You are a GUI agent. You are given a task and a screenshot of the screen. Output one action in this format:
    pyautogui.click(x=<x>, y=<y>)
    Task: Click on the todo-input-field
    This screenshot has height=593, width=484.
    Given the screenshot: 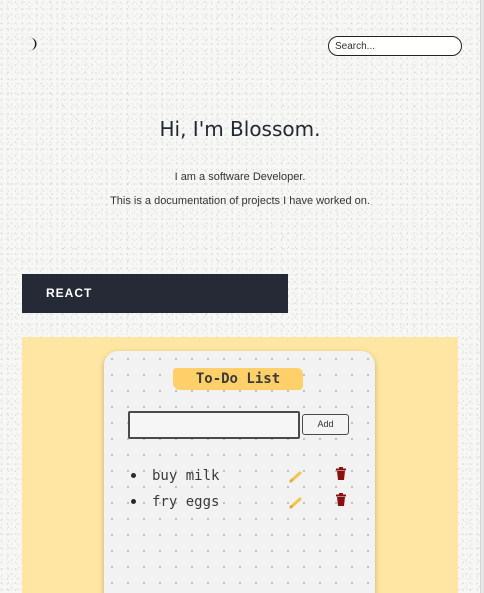 What is the action you would take?
    pyautogui.click(x=214, y=425)
    